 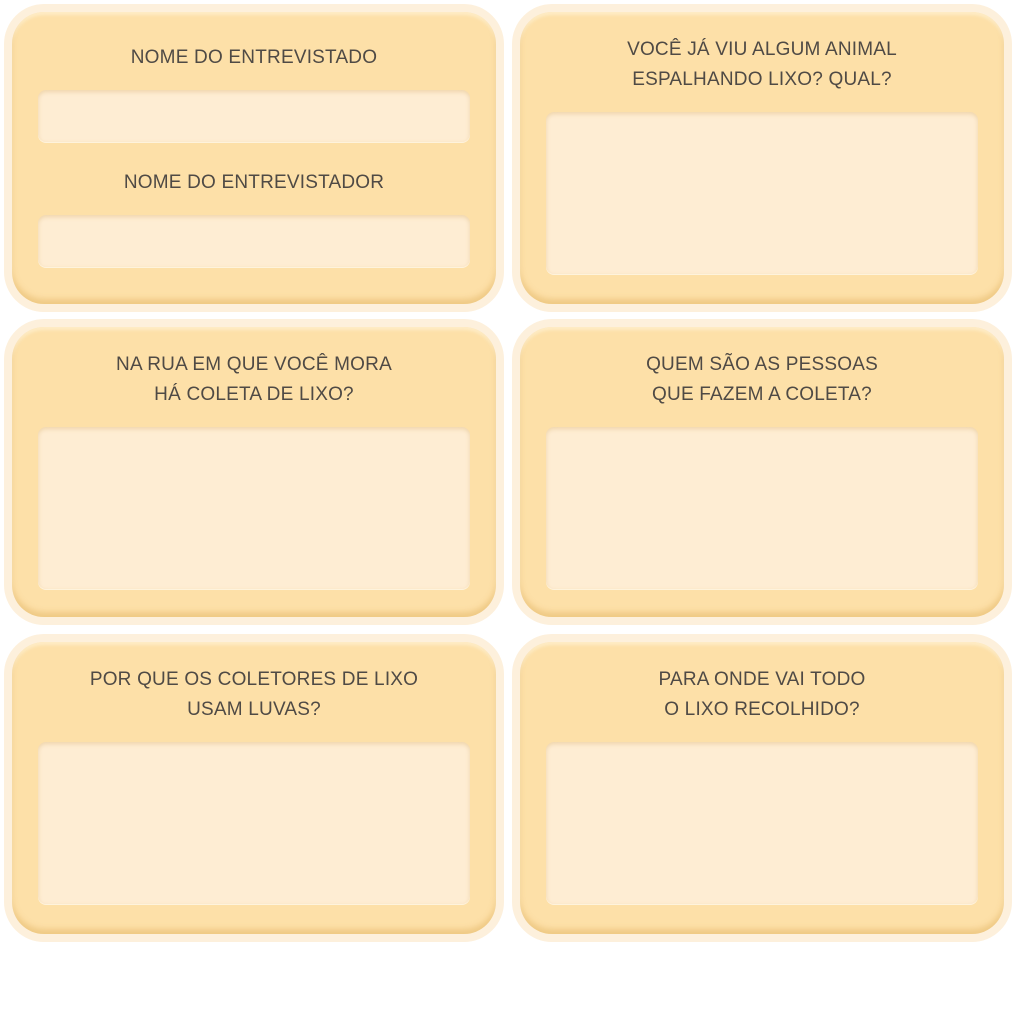 What do you see at coordinates (254, 116) in the screenshot?
I see `interviewee-name-field` at bounding box center [254, 116].